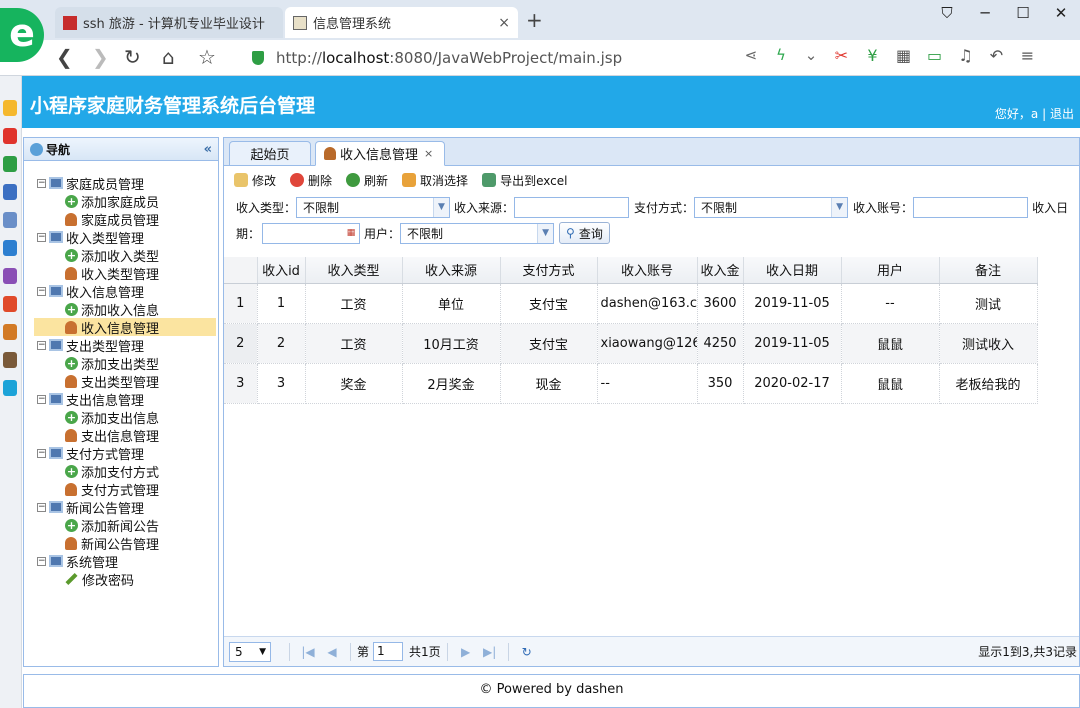 This screenshot has height=708, width=1080. I want to click on yen-icon: ¥, so click(872, 55).